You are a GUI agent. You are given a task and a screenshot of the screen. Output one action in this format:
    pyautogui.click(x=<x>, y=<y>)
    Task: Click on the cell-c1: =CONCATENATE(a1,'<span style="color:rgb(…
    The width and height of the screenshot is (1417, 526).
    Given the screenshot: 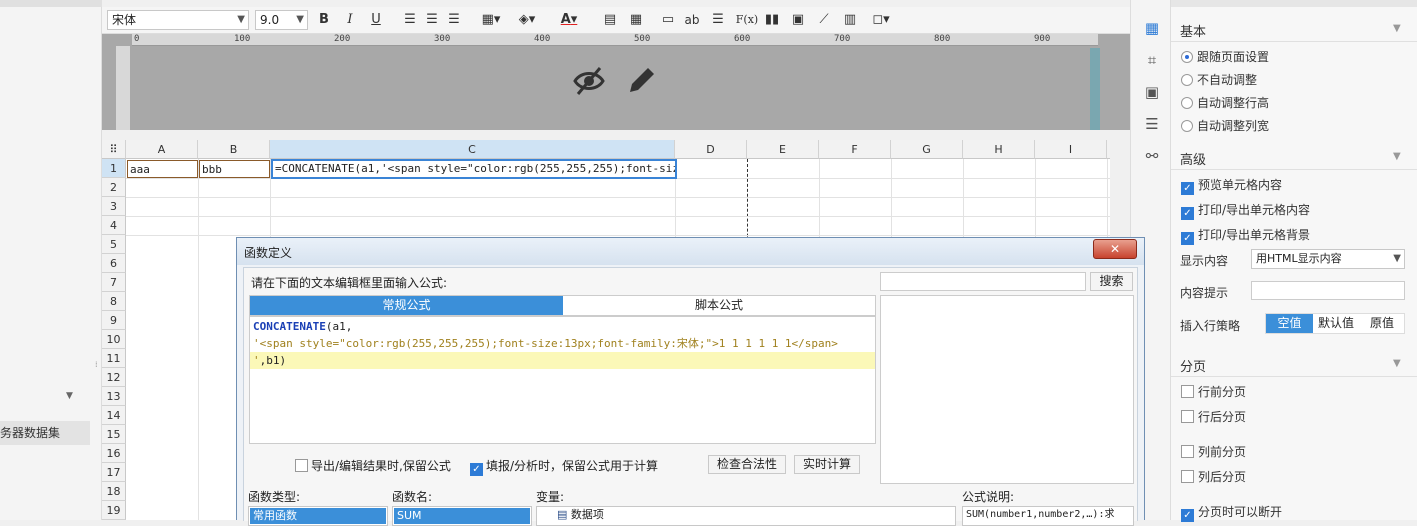 What is the action you would take?
    pyautogui.click(x=474, y=169)
    